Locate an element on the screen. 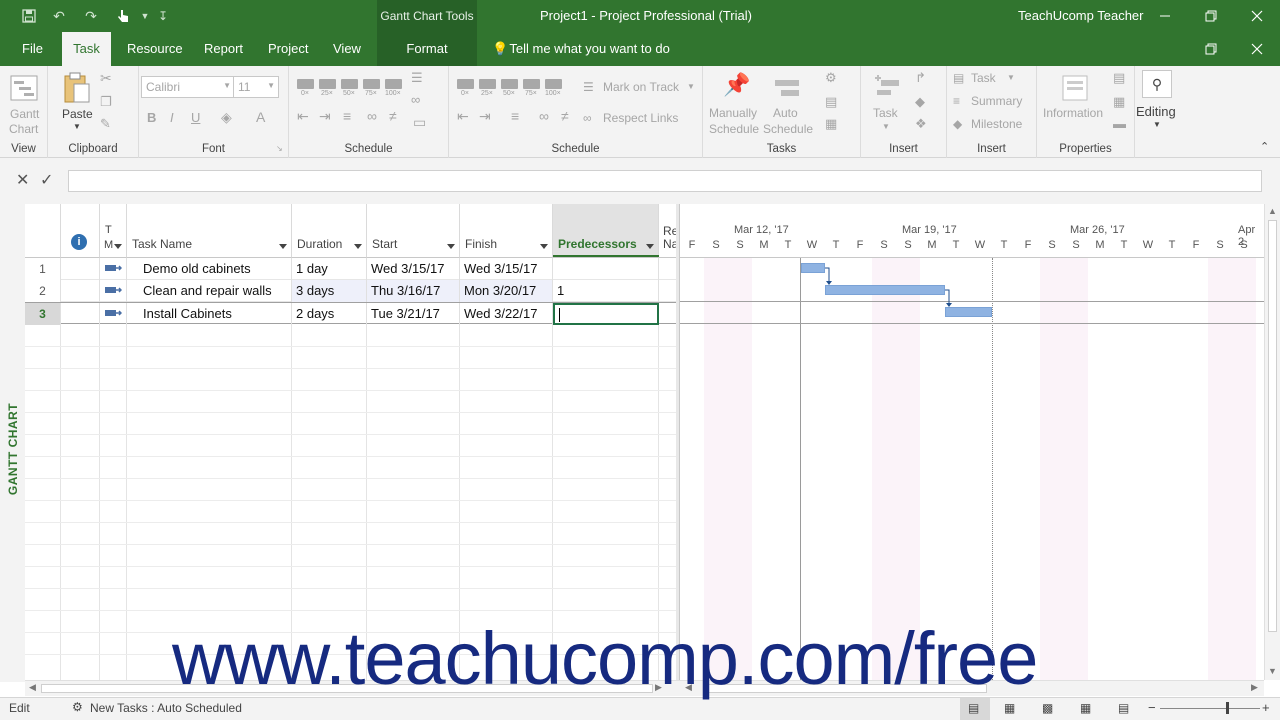 The image size is (1280, 720). respect-links-button: ∞ Respect Links is located at coordinates (639, 120).